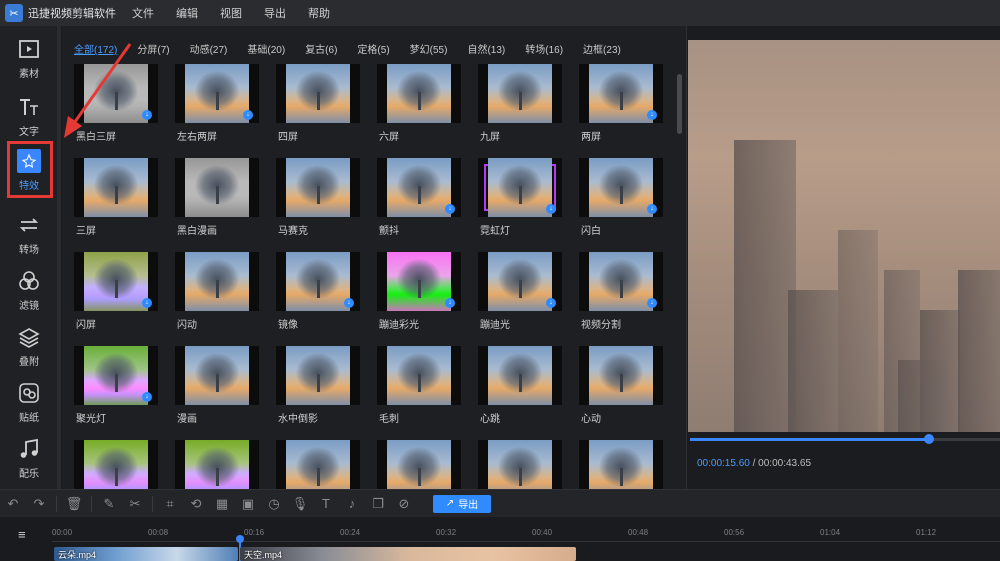 Image resolution: width=1000 pixels, height=561 pixels. Describe the element at coordinates (74, 504) in the screenshot. I see `delete-icon: 🗑` at that location.